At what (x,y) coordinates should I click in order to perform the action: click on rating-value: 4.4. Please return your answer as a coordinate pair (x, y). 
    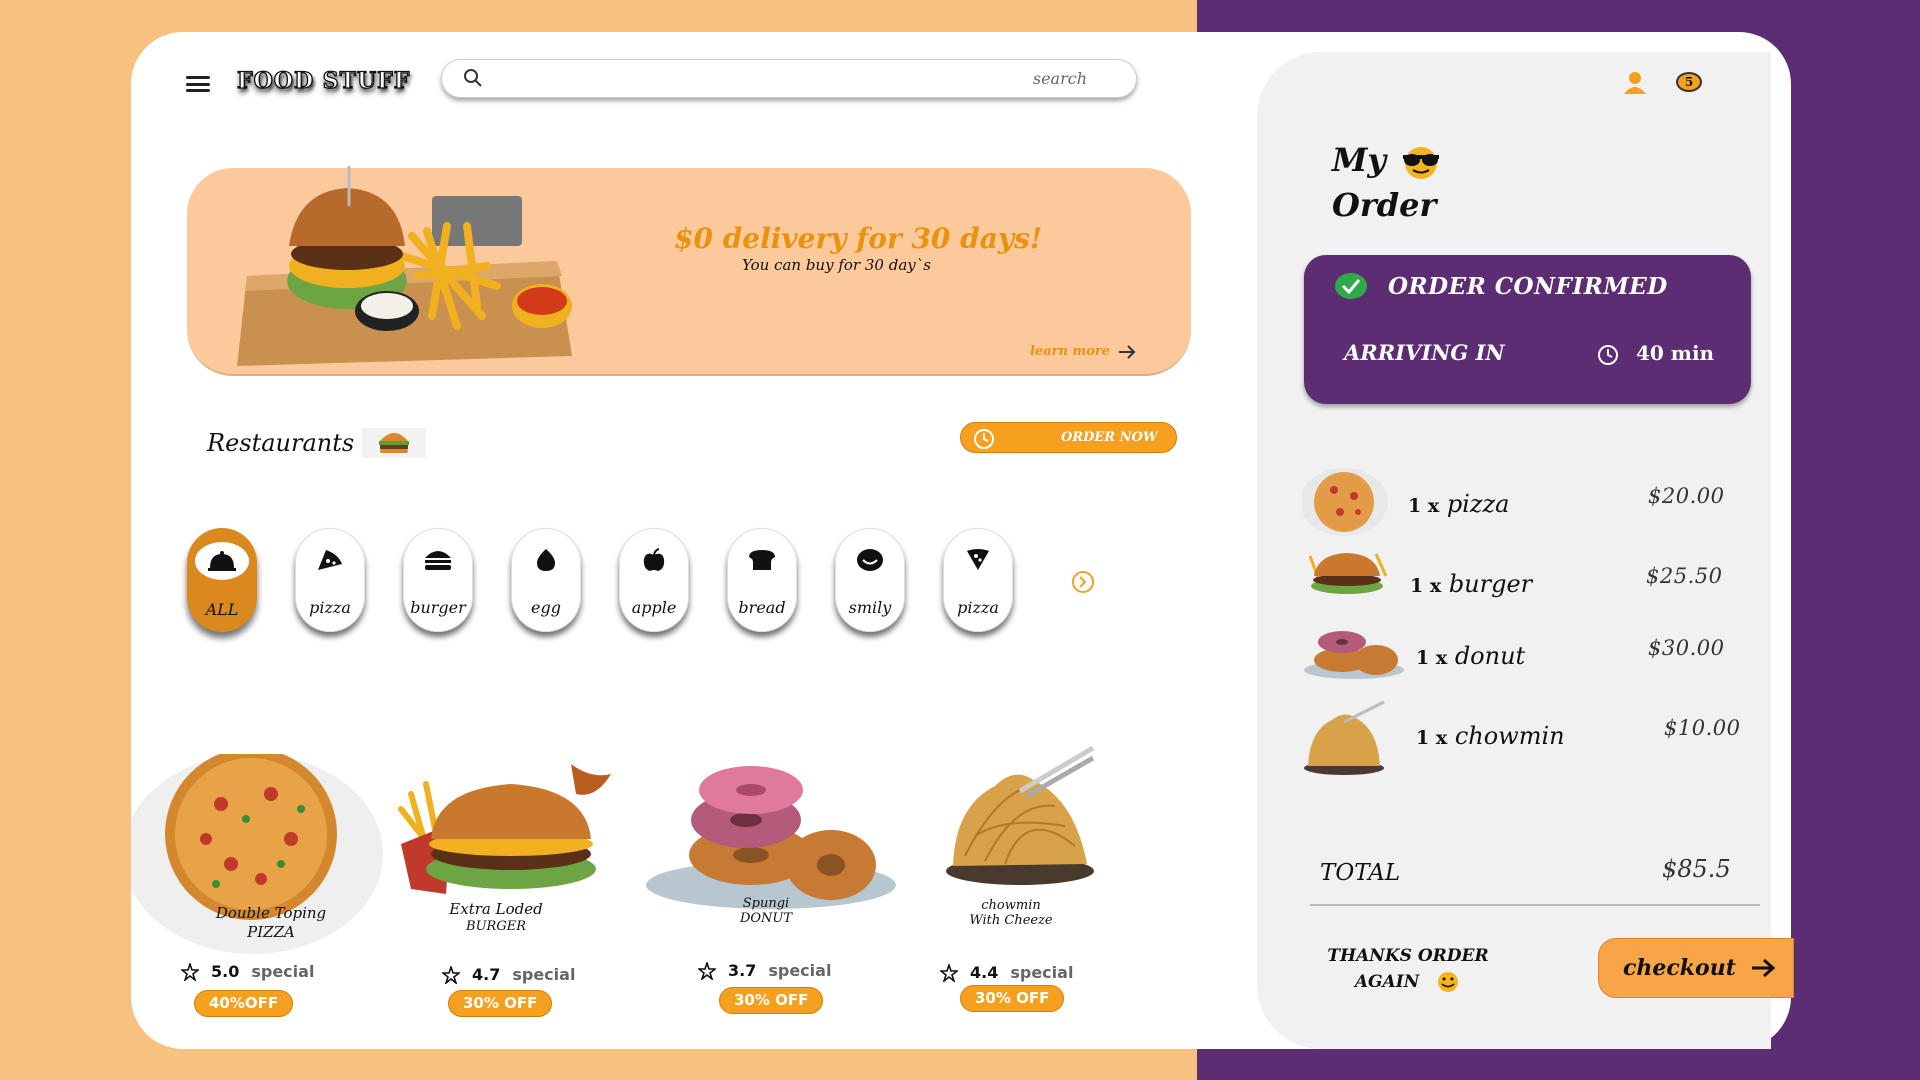
    Looking at the image, I should click on (984, 972).